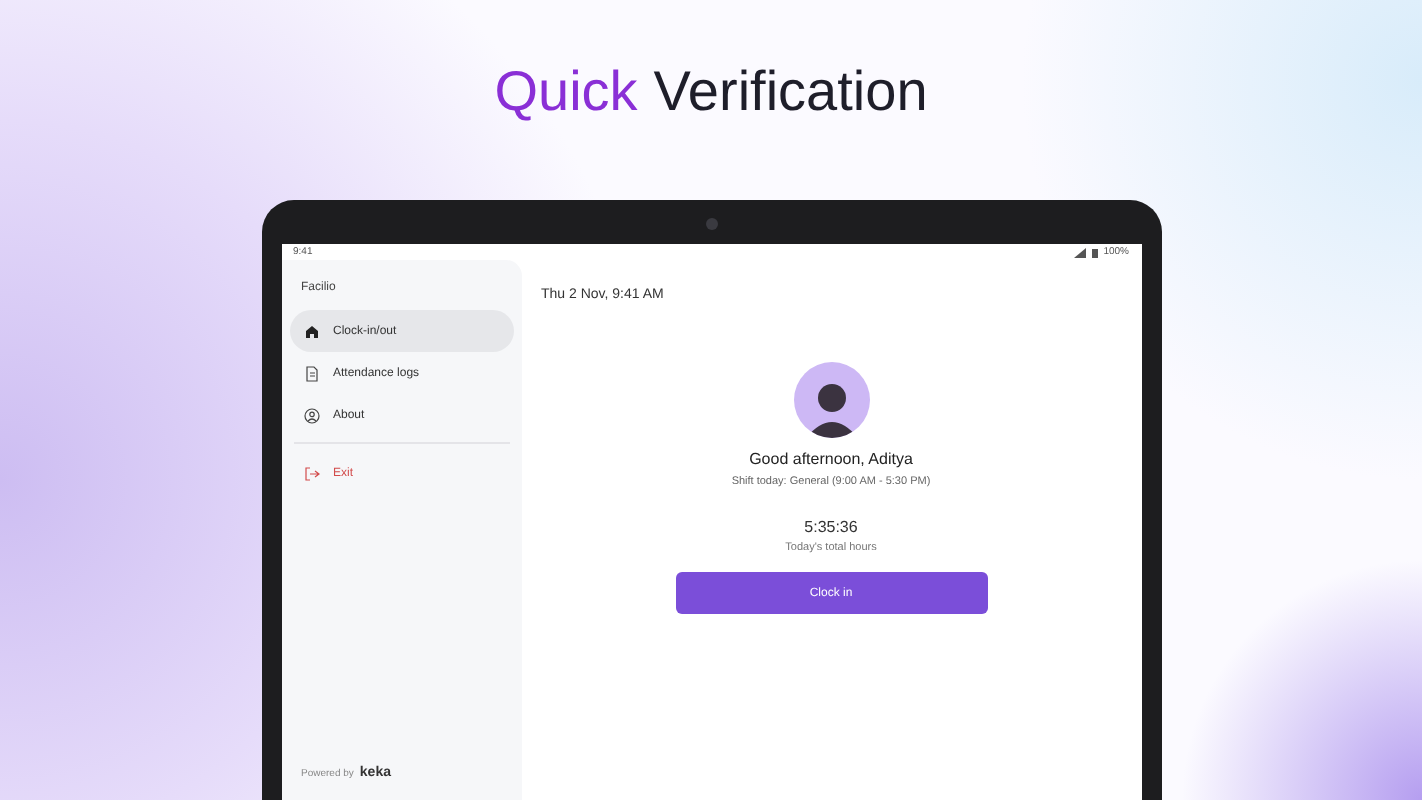  Describe the element at coordinates (831, 459) in the screenshot. I see `greeting-text: Good afternoon, Aditya` at that location.